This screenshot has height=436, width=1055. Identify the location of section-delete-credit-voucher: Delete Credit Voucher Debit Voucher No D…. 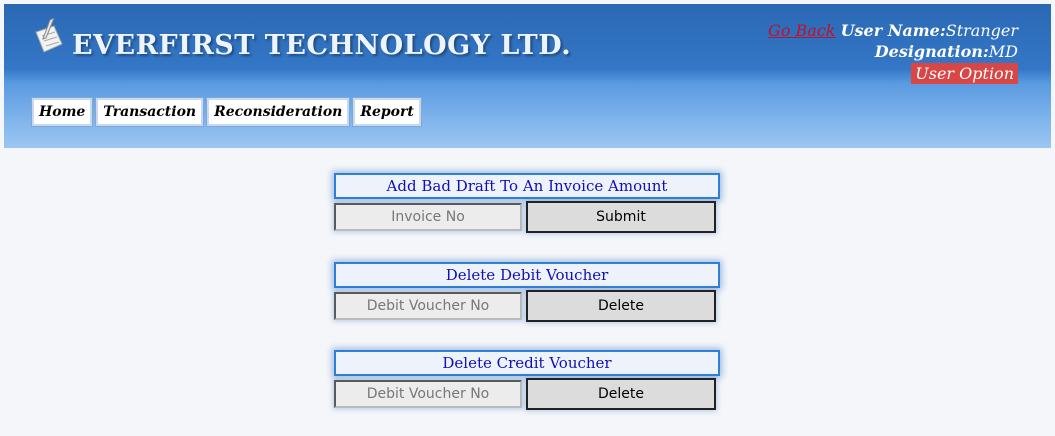
(527, 380).